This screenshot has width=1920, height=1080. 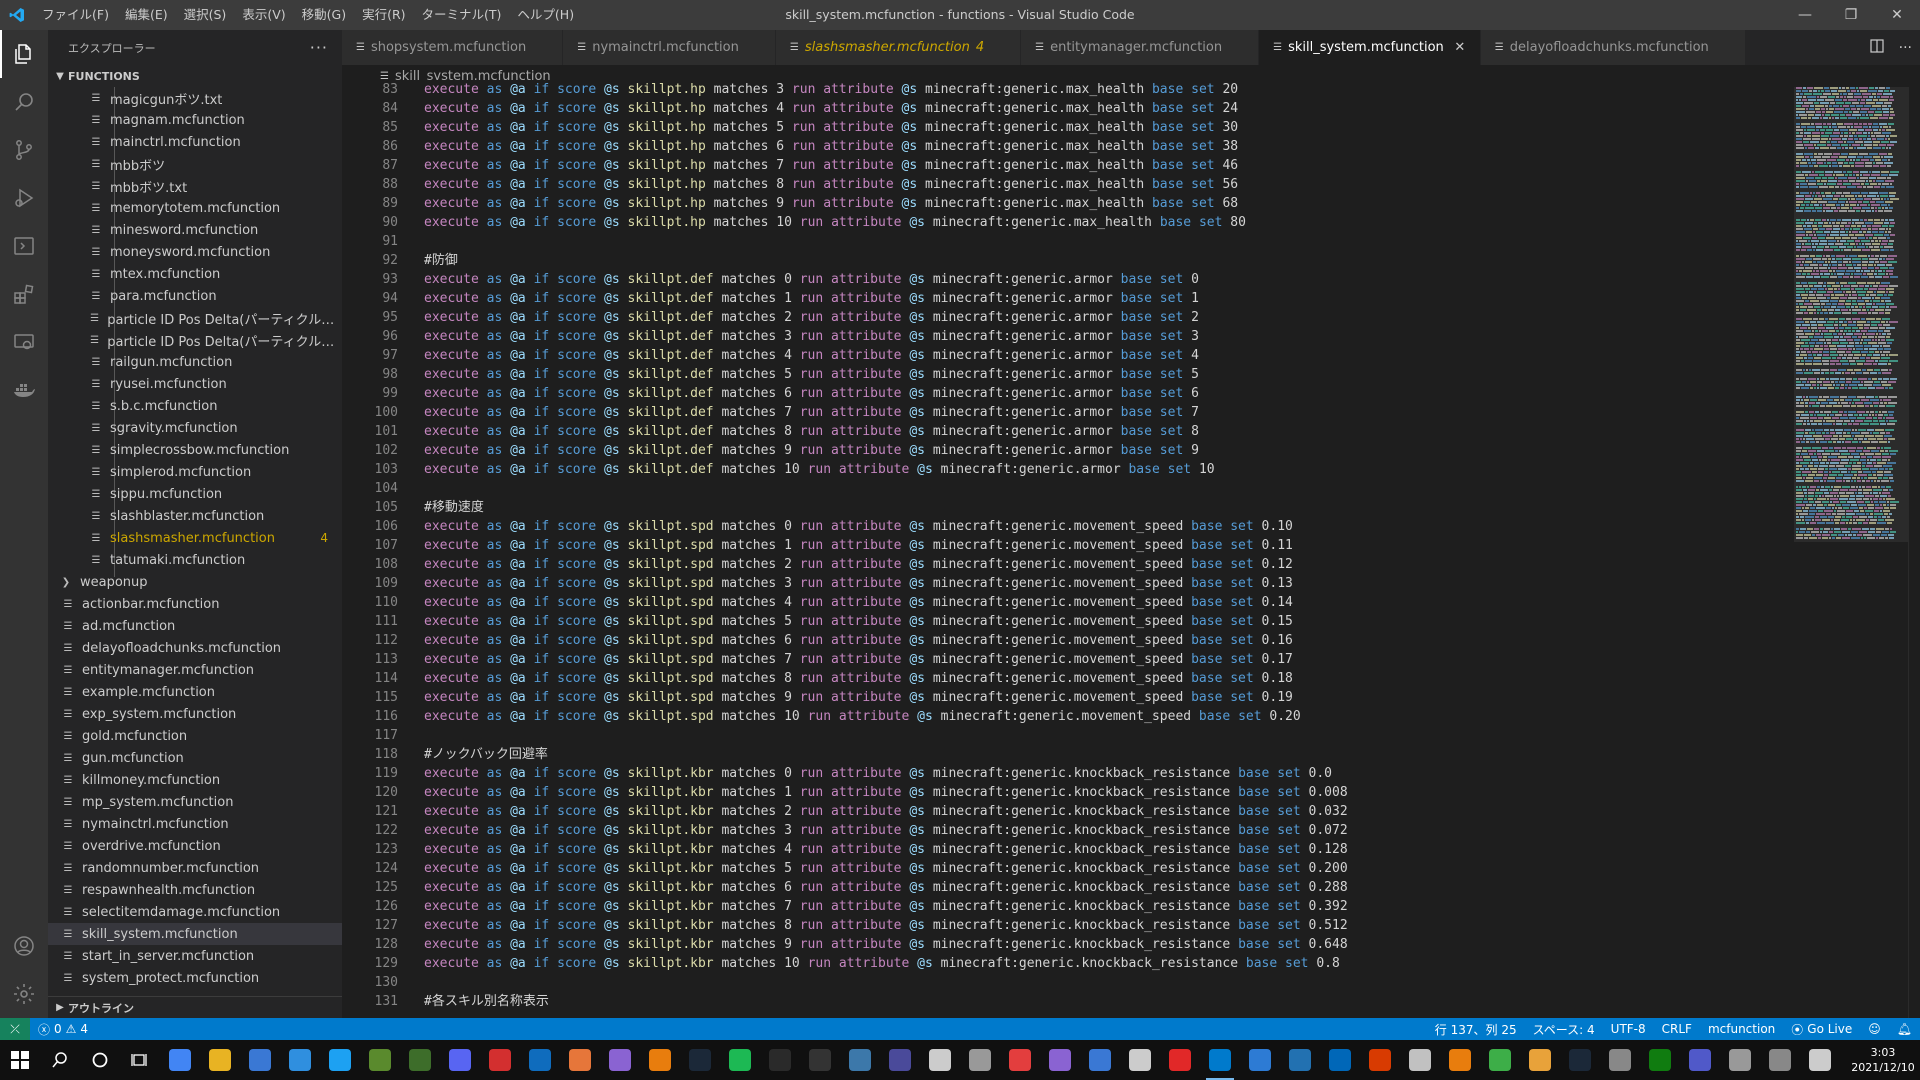 I want to click on ea-icon, so click(x=1020, y=1060).